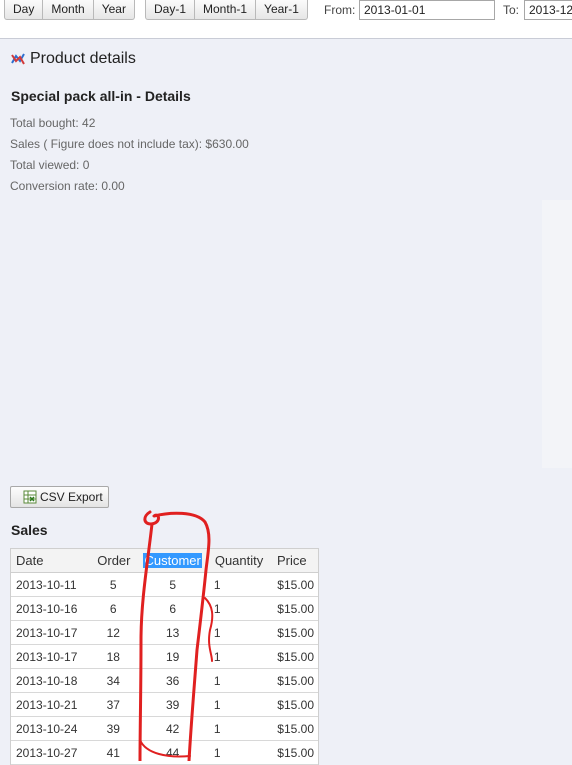 This screenshot has height=765, width=572. Describe the element at coordinates (114, 10) in the screenshot. I see `year-button: Year` at that location.